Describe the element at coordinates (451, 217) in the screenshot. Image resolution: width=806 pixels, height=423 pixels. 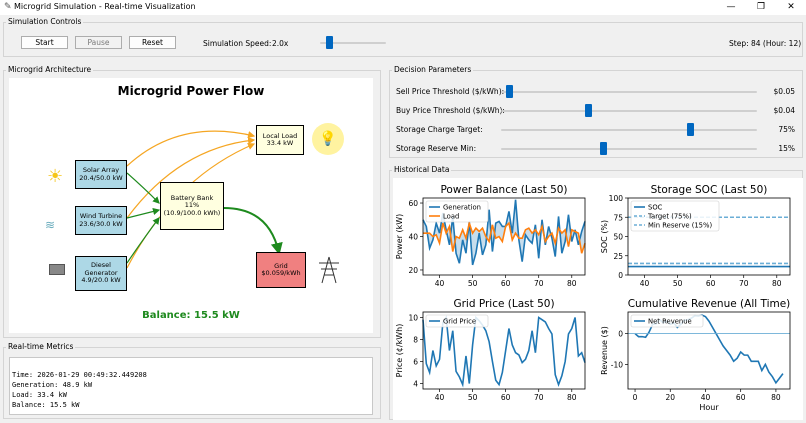
I see `legend-label: Load` at that location.